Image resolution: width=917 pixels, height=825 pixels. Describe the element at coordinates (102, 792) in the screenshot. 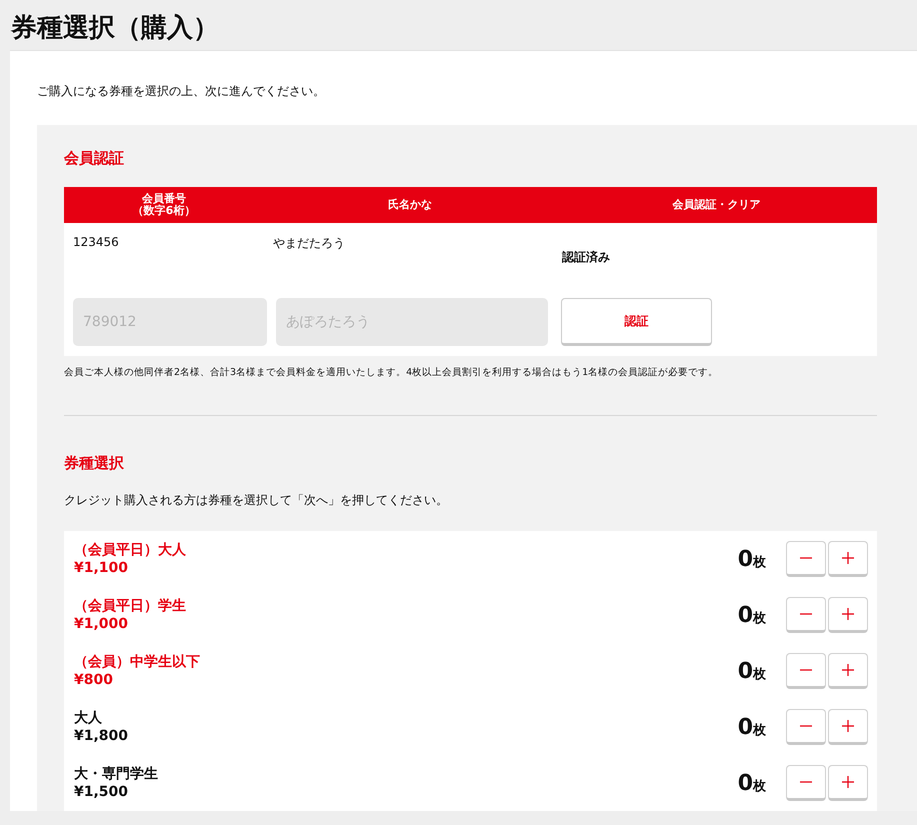

I see `ticket-price: ¥1,500` at that location.